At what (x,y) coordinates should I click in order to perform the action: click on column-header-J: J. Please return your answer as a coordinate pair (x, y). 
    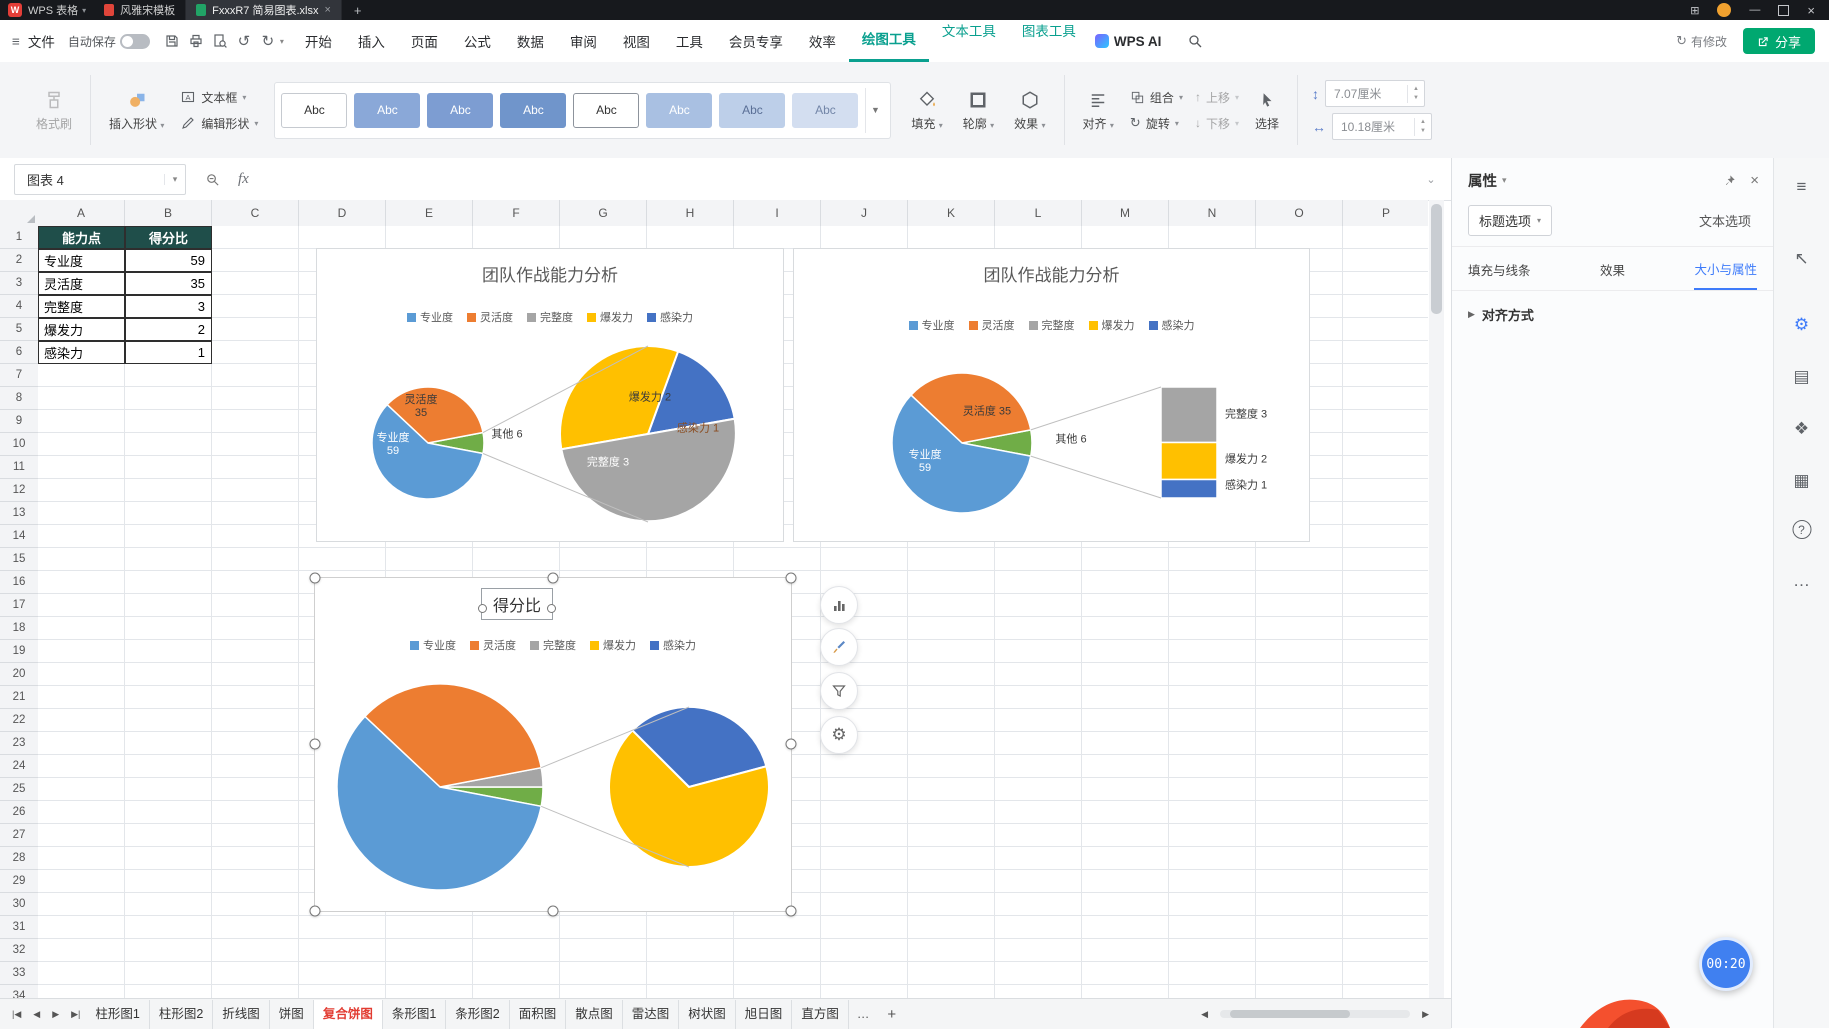
    Looking at the image, I should click on (864, 213).